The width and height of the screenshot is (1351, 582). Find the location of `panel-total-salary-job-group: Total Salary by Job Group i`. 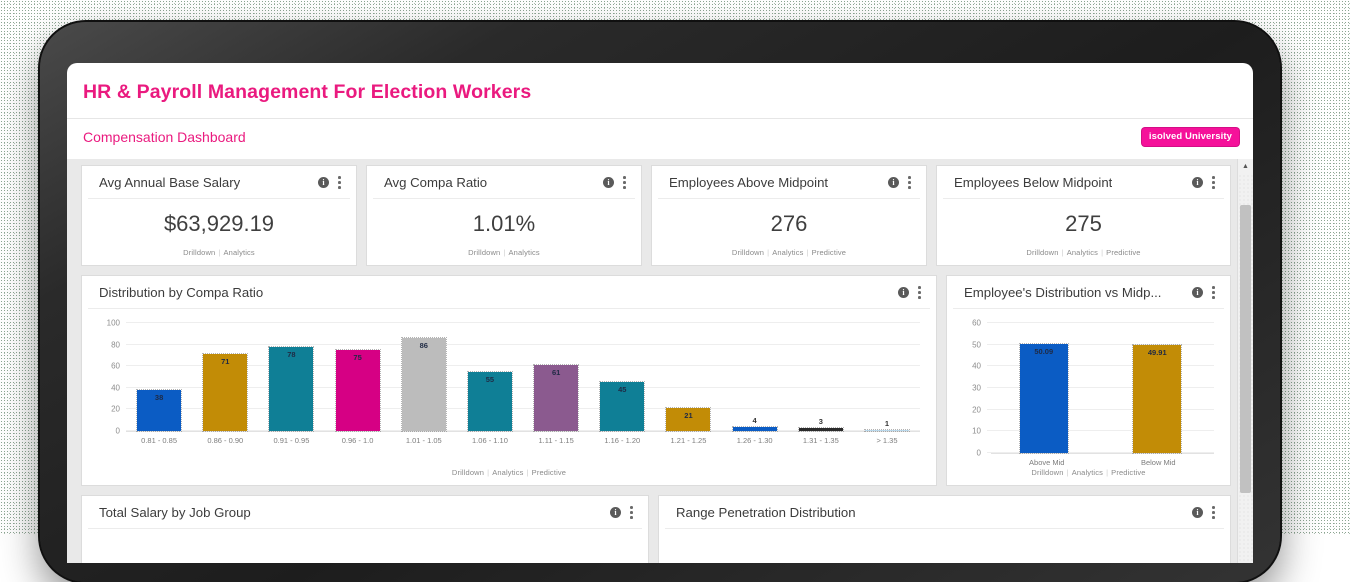

panel-total-salary-job-group: Total Salary by Job Group i is located at coordinates (365, 529).